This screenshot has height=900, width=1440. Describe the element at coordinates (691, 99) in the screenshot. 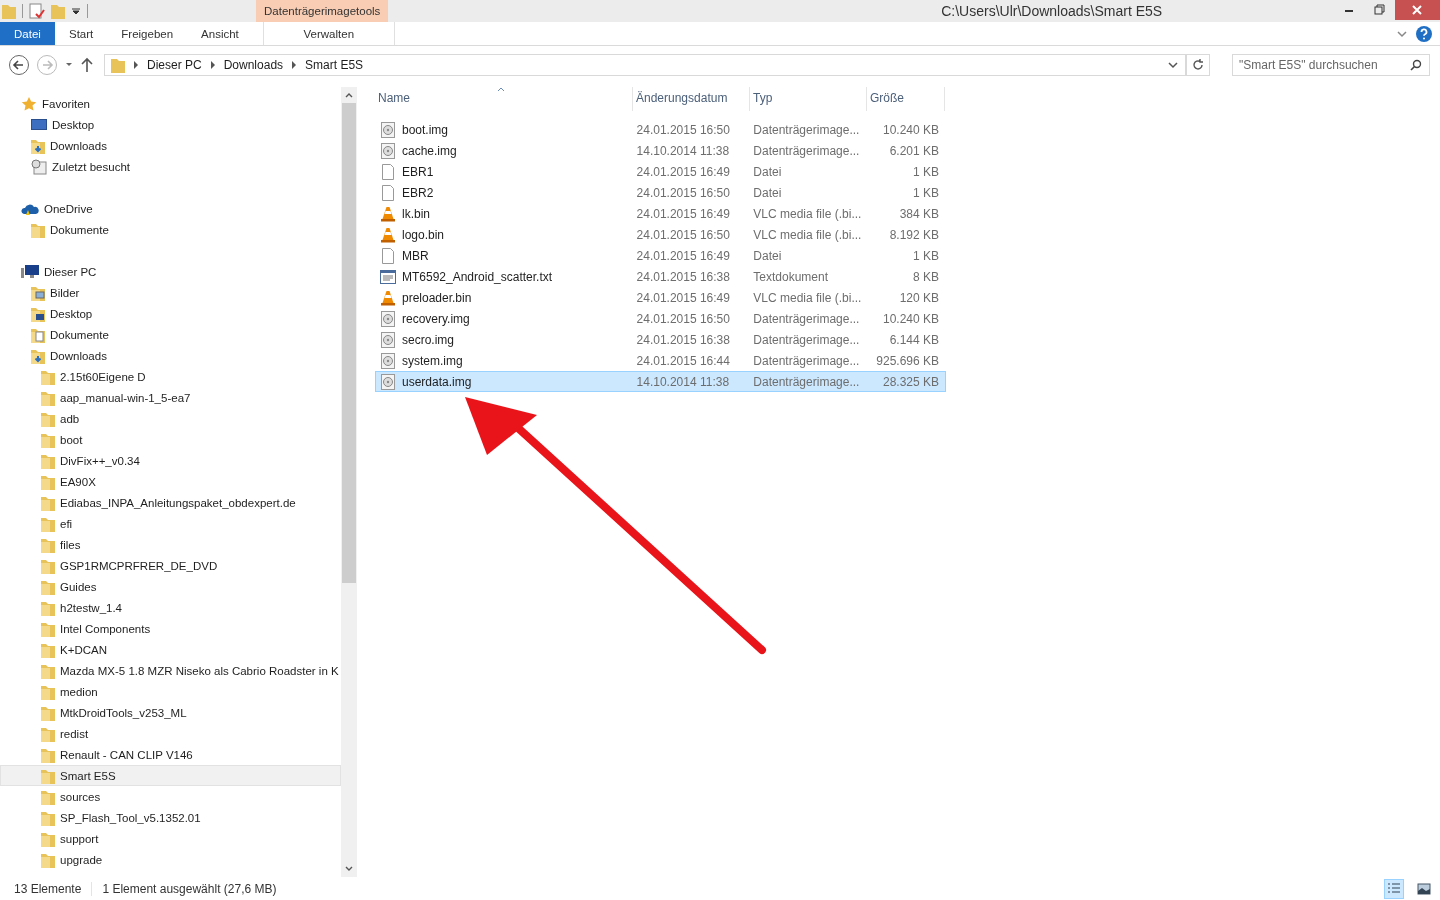

I see `column-header: Änderungsdatum` at that location.